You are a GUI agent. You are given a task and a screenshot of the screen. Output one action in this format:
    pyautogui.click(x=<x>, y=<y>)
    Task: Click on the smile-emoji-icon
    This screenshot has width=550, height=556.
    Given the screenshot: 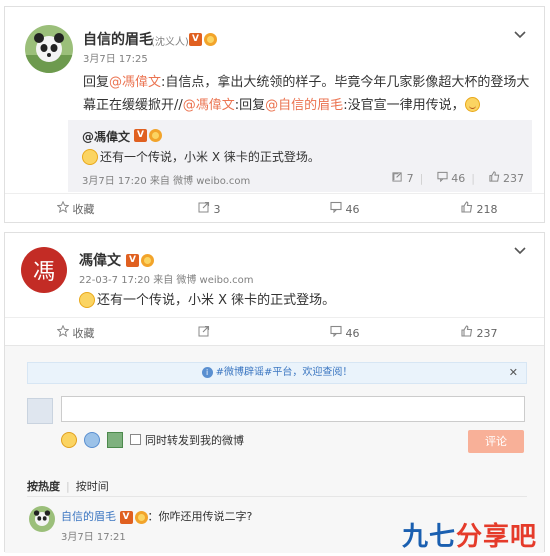 What is the action you would take?
    pyautogui.click(x=472, y=104)
    